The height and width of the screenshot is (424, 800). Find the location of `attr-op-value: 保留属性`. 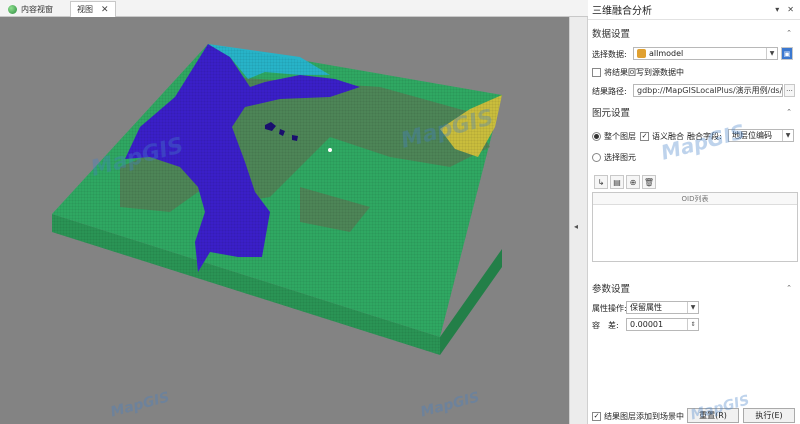

attr-op-value: 保留属性 is located at coordinates (646, 307).